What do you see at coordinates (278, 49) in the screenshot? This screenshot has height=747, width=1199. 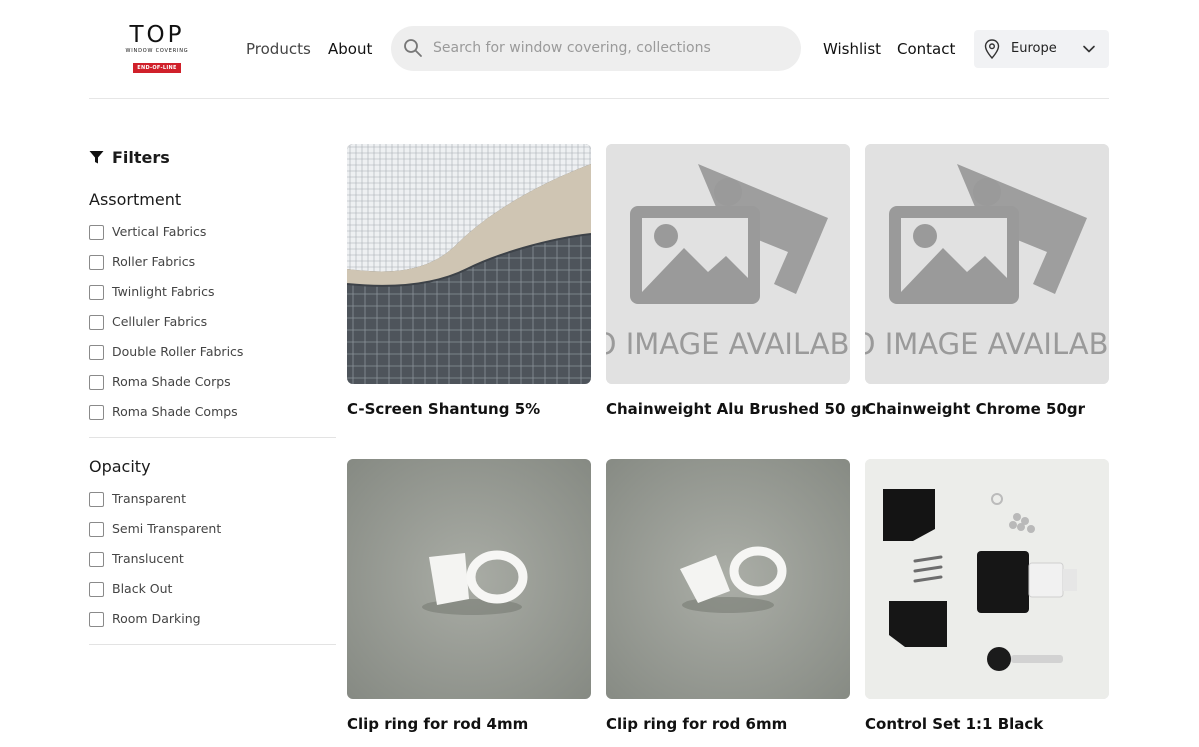 I see `nav-products-link: Products` at bounding box center [278, 49].